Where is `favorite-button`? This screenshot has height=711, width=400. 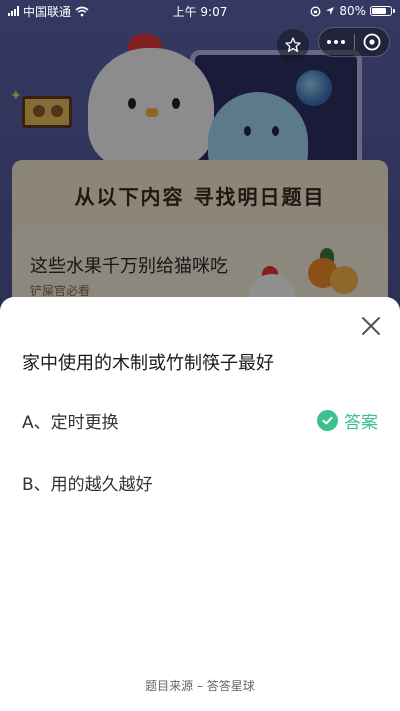
favorite-button is located at coordinates (293, 45).